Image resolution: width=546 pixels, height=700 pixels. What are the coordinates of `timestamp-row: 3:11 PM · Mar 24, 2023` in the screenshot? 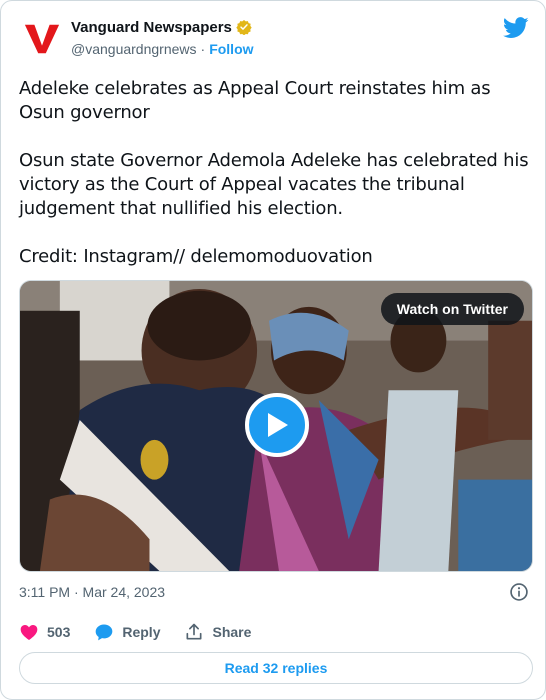 It's located at (274, 592).